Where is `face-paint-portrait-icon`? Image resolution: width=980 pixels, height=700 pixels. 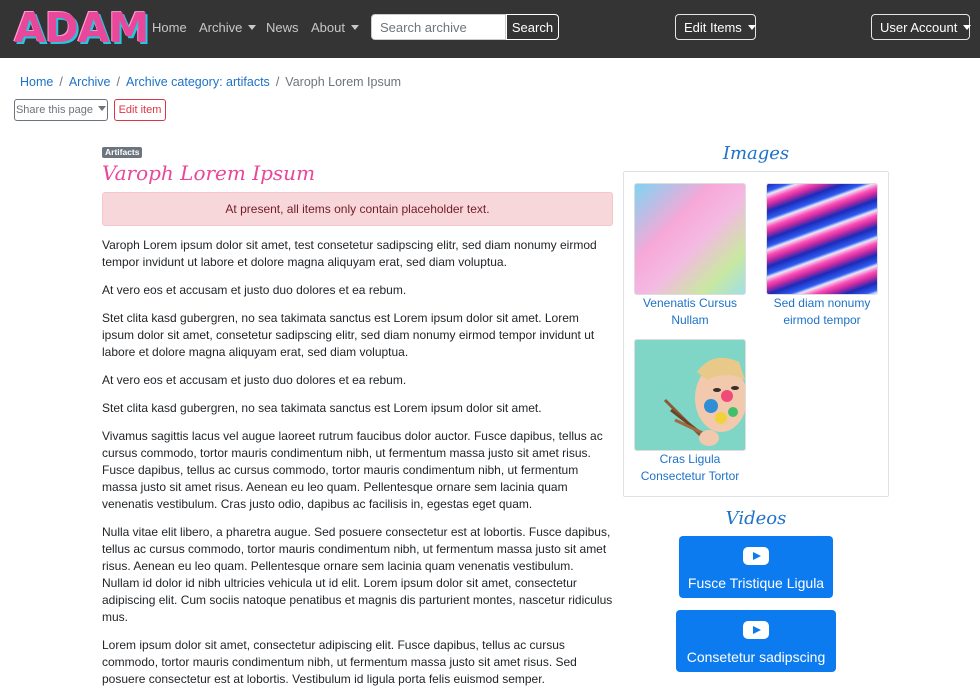 face-paint-portrait-icon is located at coordinates (690, 395).